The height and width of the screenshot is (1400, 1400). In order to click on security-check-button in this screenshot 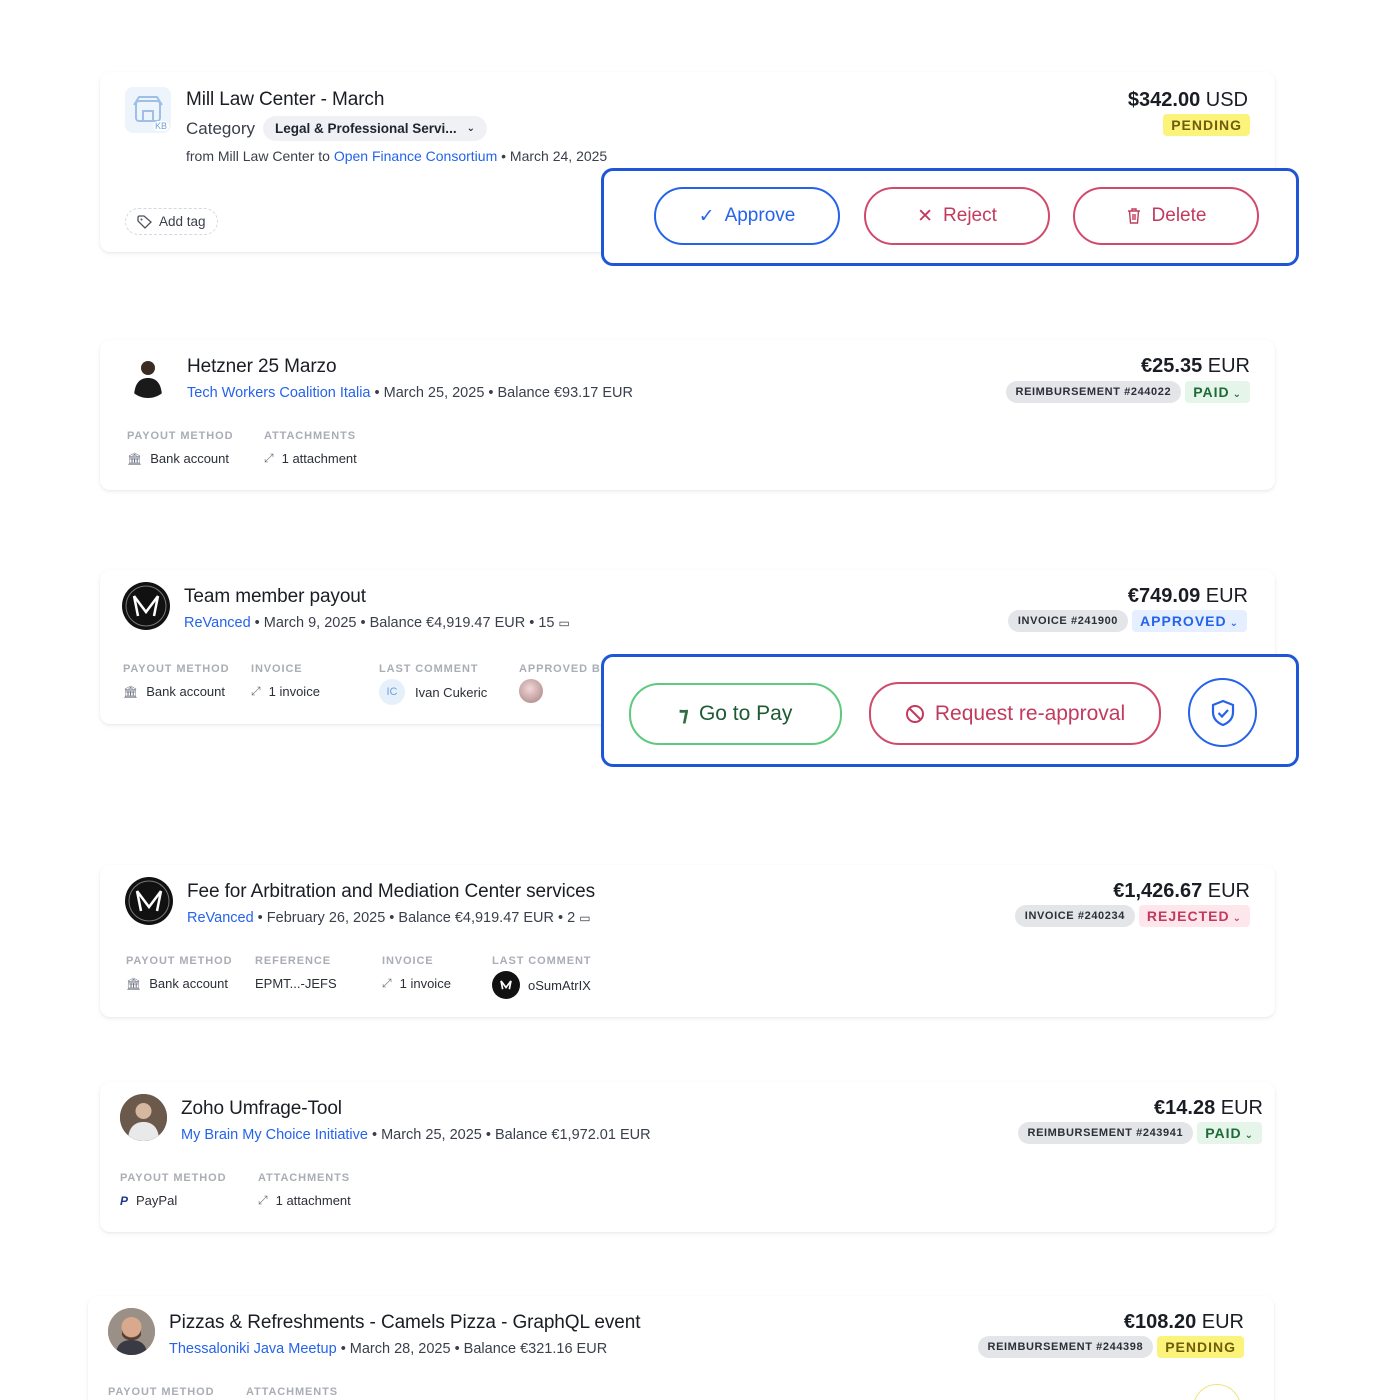, I will do `click(1222, 712)`.